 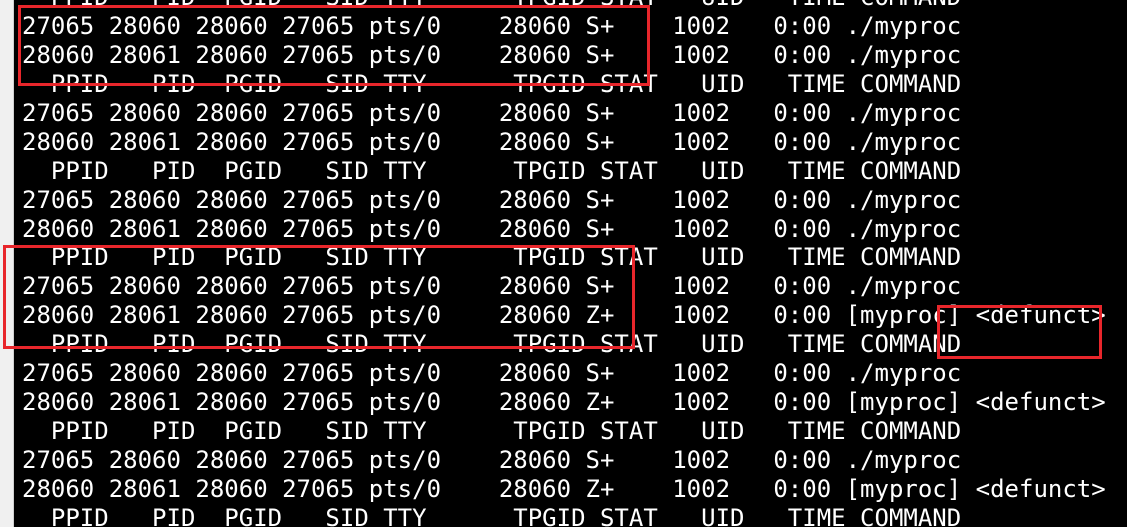 I want to click on highlight-box-zombie-processes, so click(x=319, y=297).